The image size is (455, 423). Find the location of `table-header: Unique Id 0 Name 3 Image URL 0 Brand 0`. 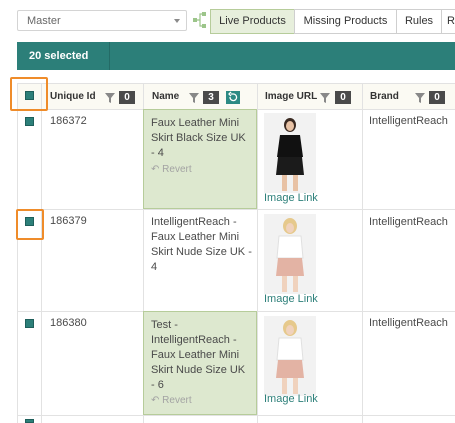

table-header: Unique Id 0 Name 3 Image URL 0 Brand 0 is located at coordinates (236, 96).